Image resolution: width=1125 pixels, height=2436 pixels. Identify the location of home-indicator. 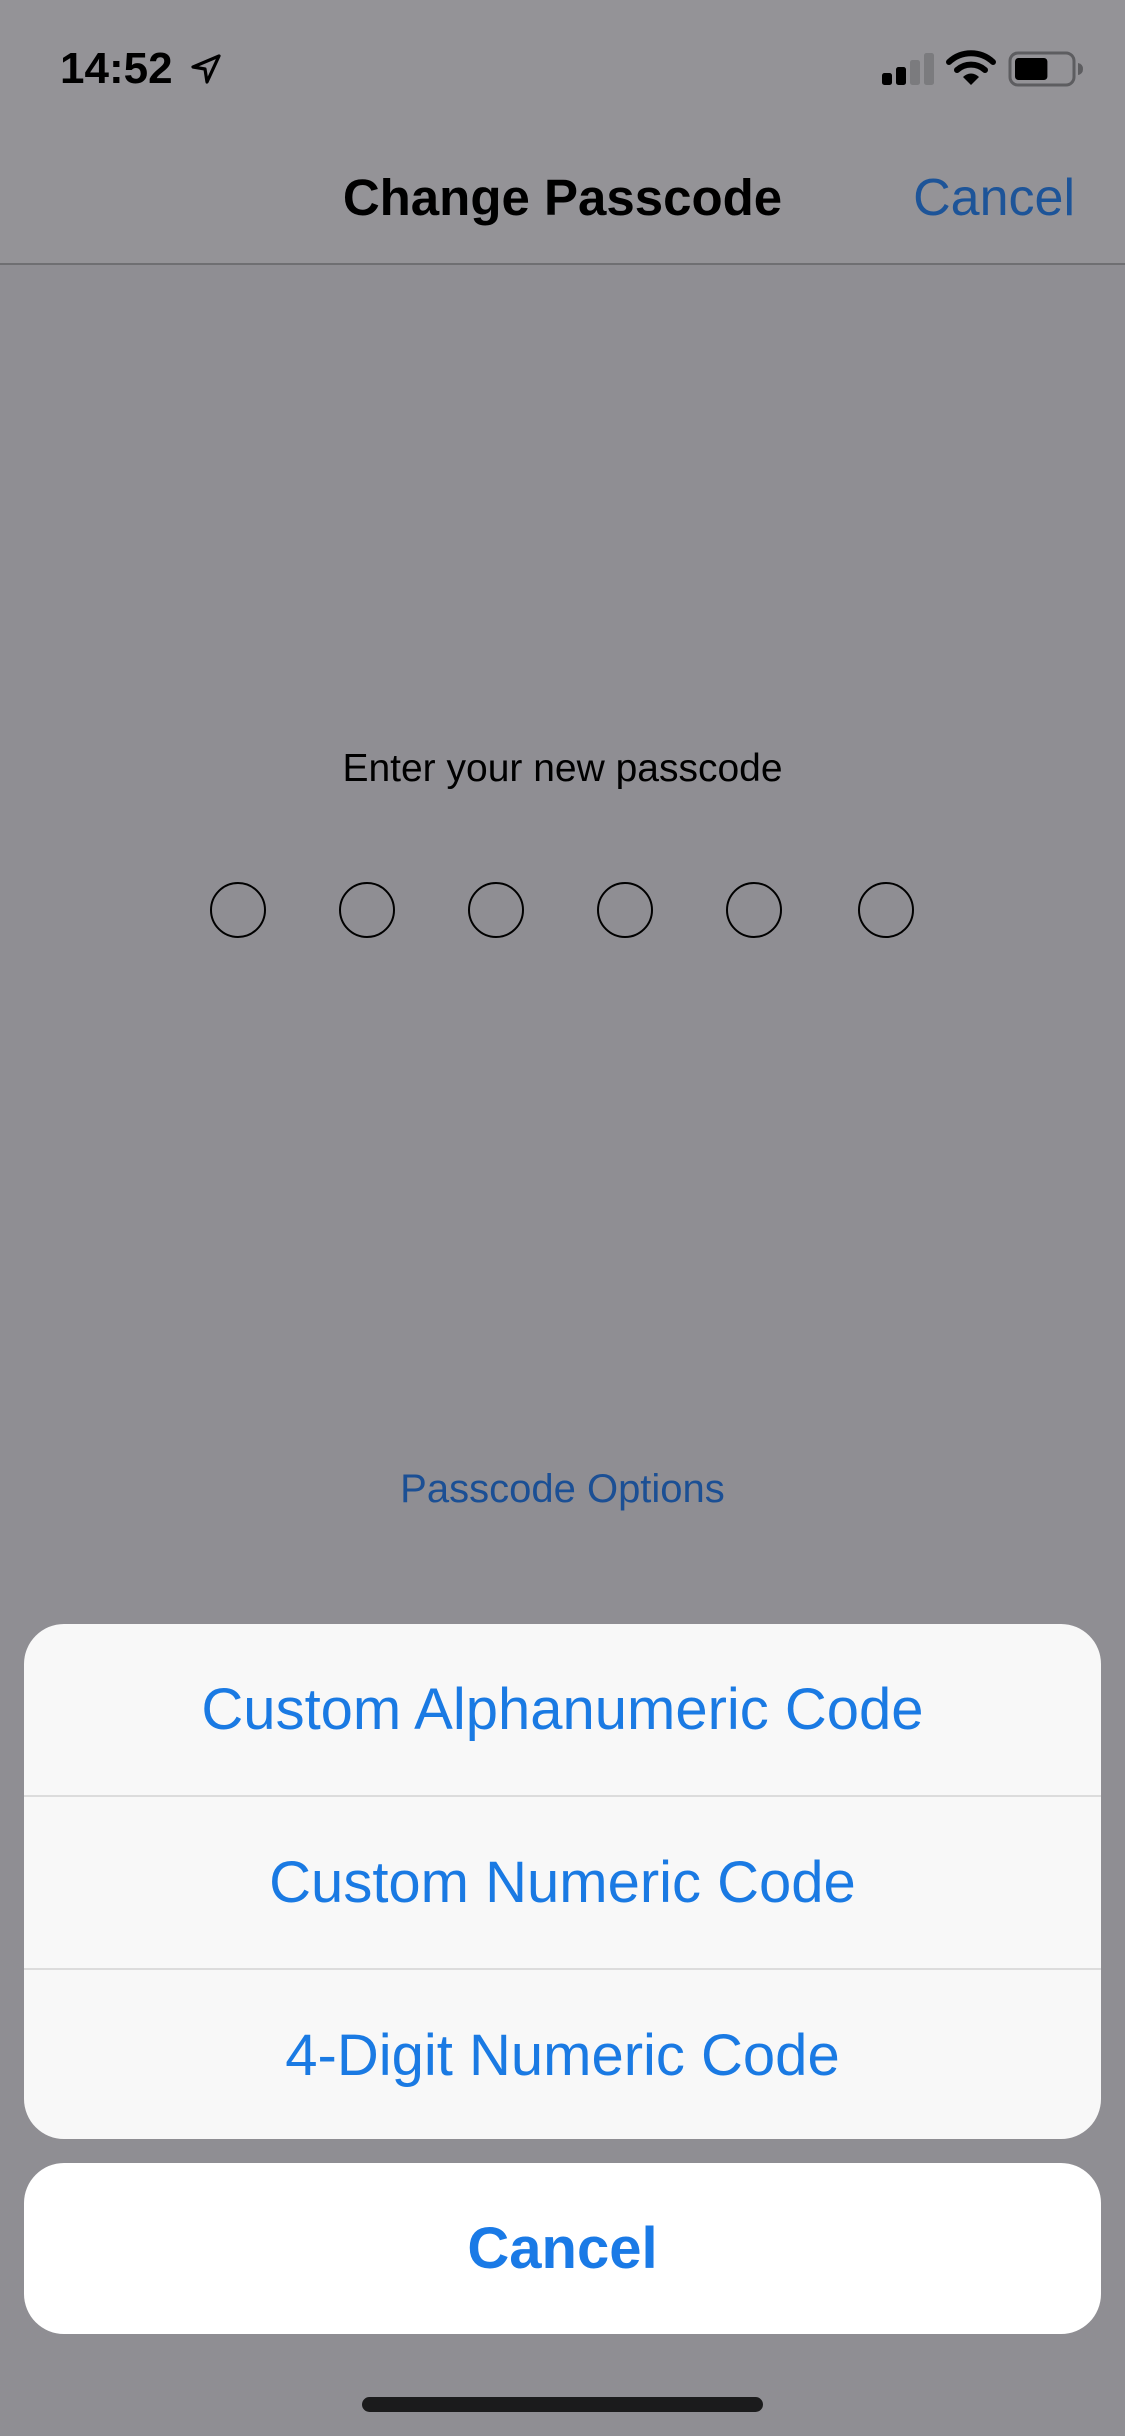
(562, 2404).